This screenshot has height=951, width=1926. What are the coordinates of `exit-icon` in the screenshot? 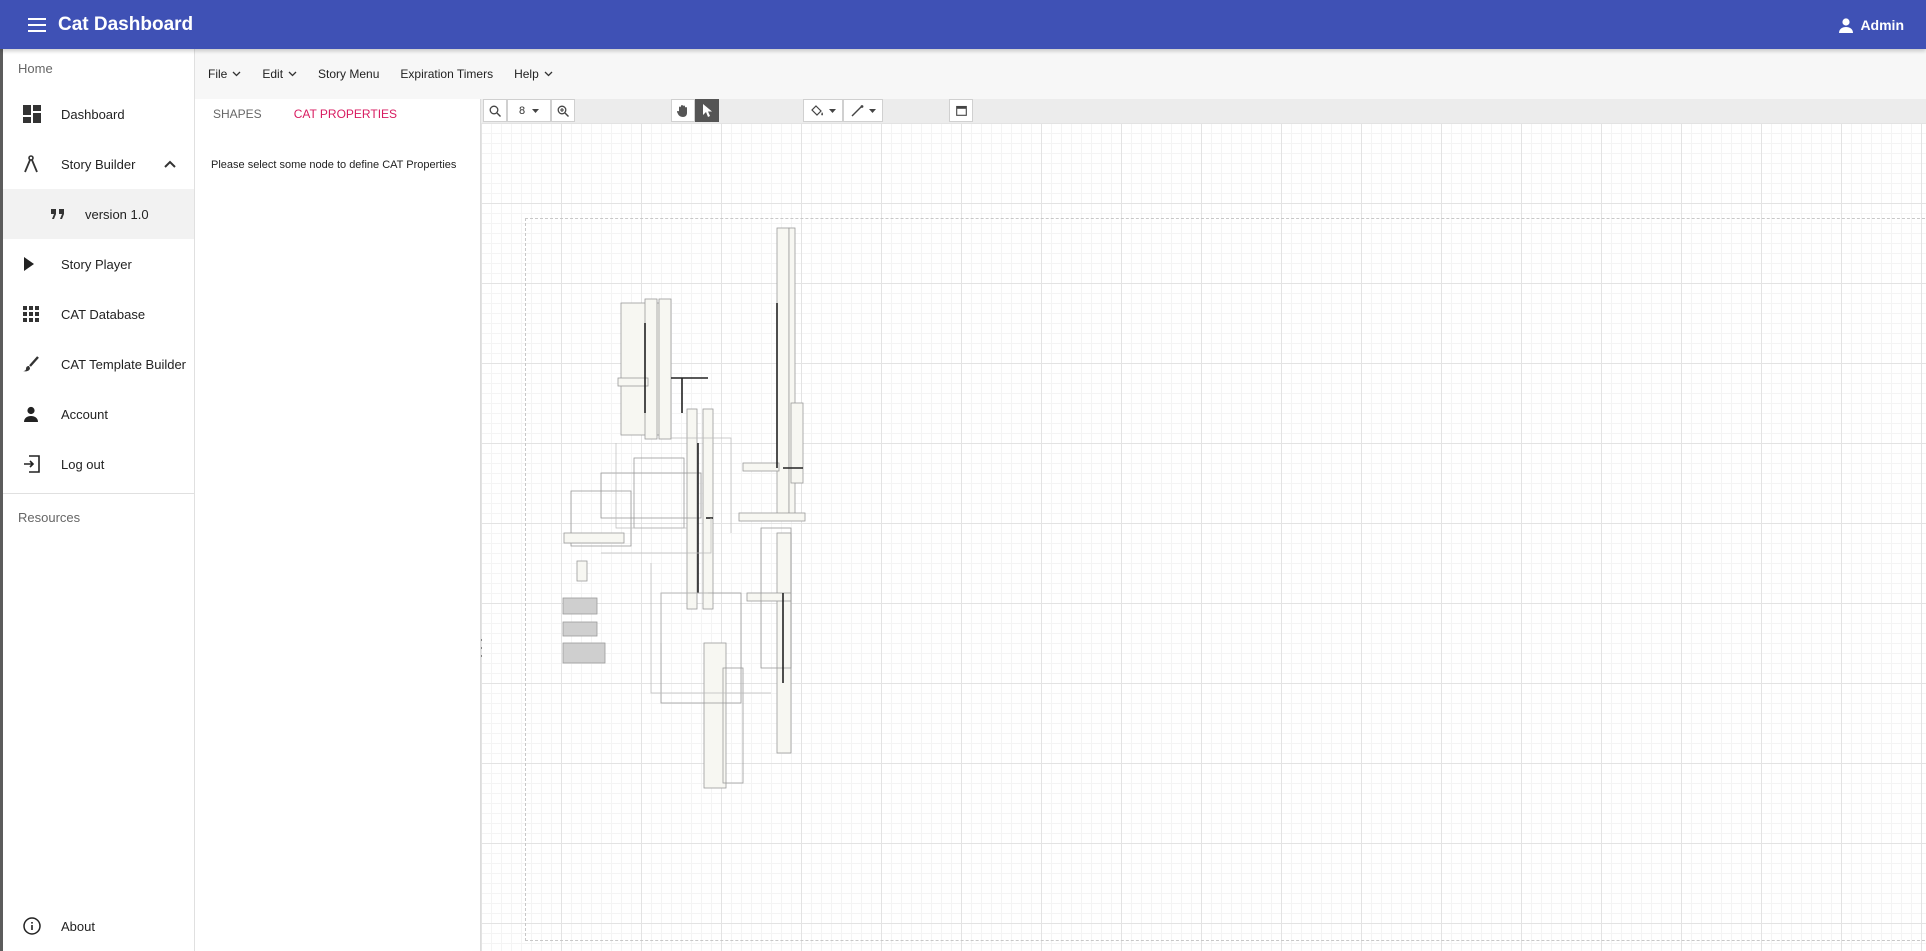 It's located at (37, 464).